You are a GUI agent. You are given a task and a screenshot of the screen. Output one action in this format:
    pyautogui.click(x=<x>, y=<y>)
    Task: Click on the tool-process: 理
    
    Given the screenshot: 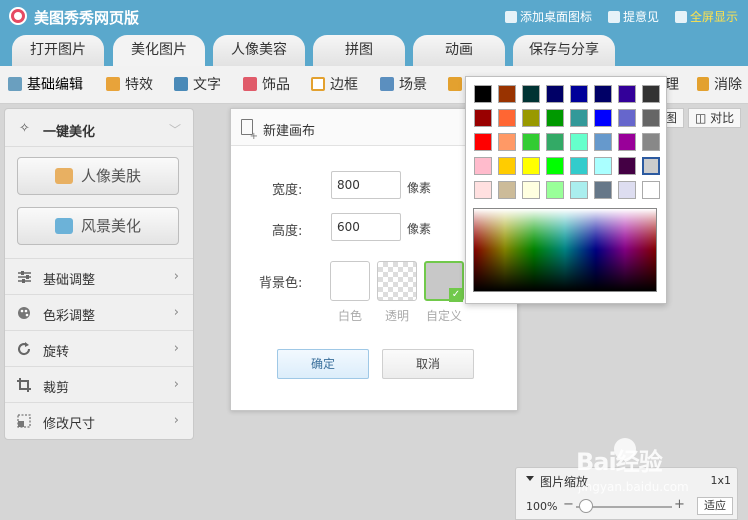 What is the action you would take?
    pyautogui.click(x=672, y=85)
    